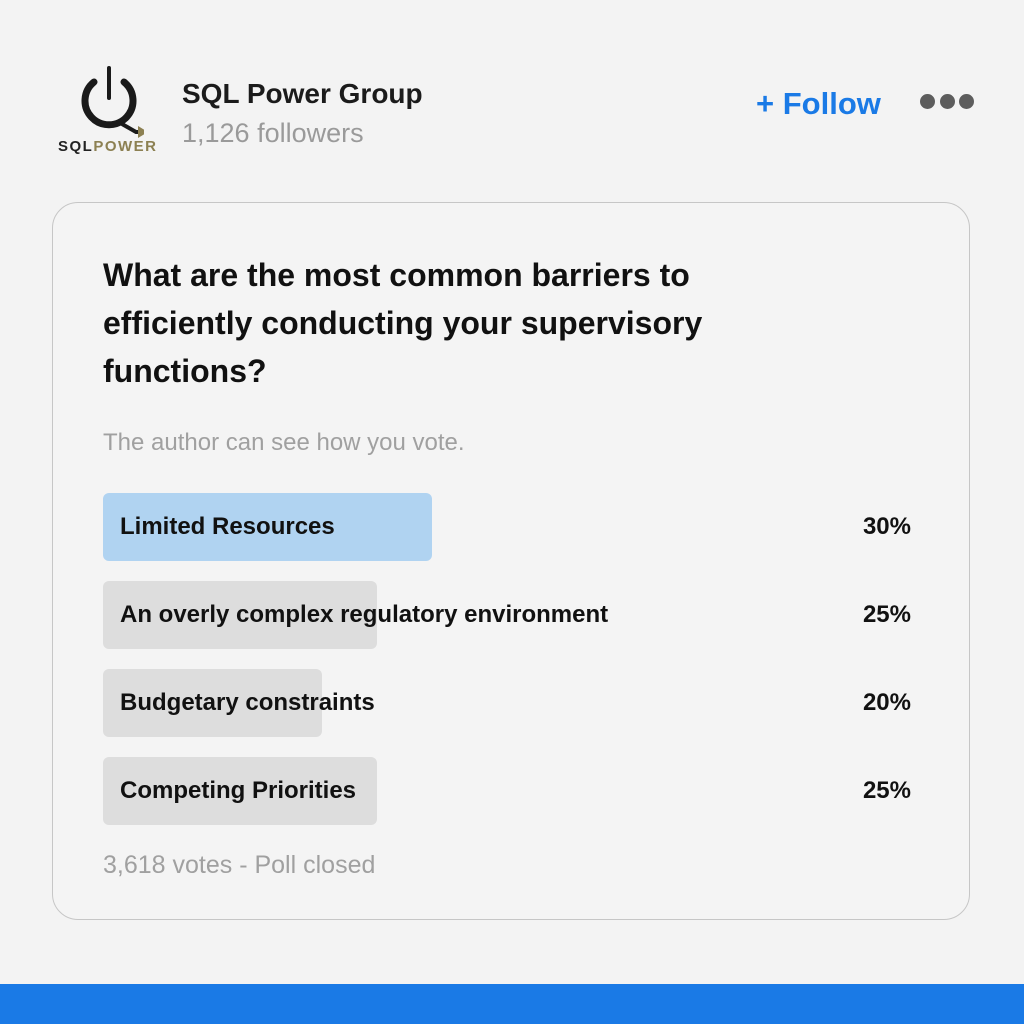 This screenshot has height=1024, width=1024. I want to click on poll-option-label: Limited Resources, so click(227, 526).